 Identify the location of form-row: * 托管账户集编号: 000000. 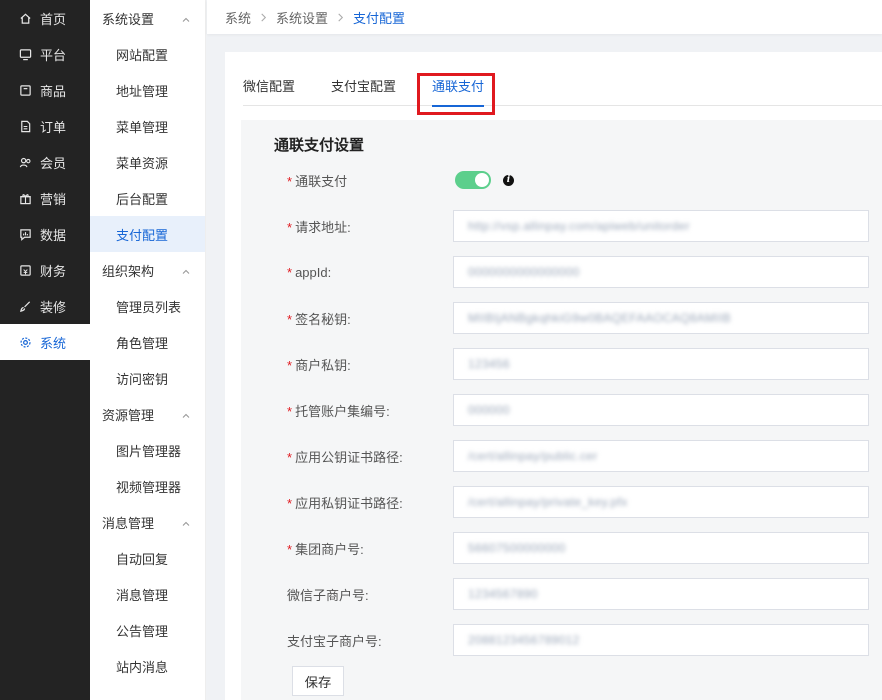
(561, 410).